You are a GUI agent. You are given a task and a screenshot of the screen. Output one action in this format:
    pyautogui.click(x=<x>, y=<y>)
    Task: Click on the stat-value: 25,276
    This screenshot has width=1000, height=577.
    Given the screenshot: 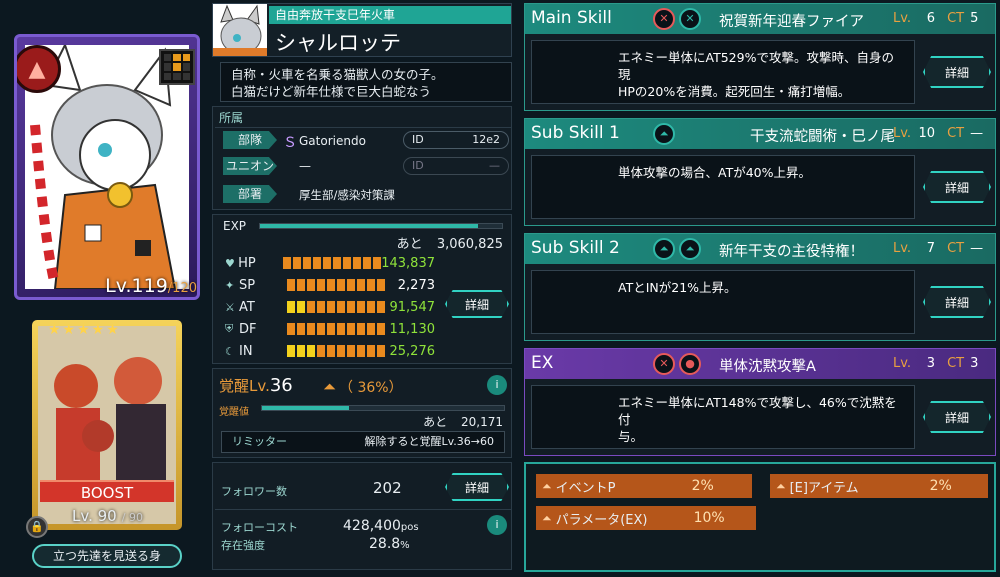 What is the action you would take?
    pyautogui.click(x=412, y=351)
    